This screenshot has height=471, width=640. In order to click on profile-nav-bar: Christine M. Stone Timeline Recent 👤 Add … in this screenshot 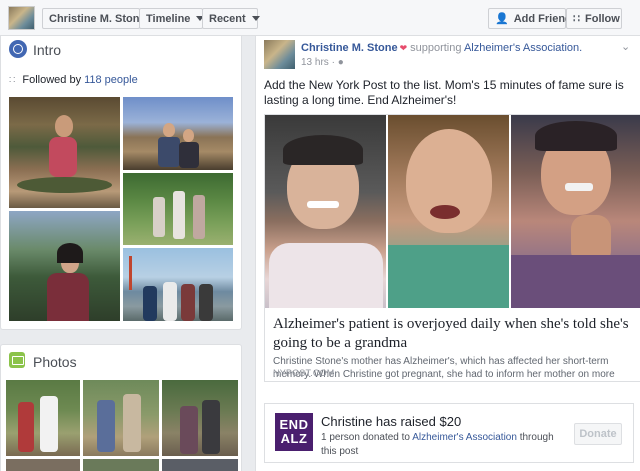, I will do `click(320, 18)`.